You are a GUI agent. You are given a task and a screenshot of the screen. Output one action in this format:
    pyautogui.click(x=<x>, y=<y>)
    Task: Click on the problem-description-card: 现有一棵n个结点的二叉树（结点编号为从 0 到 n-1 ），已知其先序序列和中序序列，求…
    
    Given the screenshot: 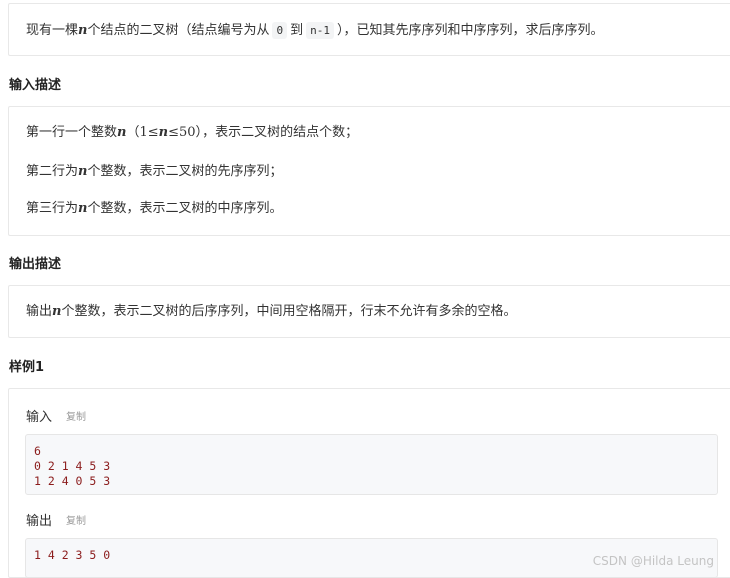 What is the action you would take?
    pyautogui.click(x=369, y=29)
    